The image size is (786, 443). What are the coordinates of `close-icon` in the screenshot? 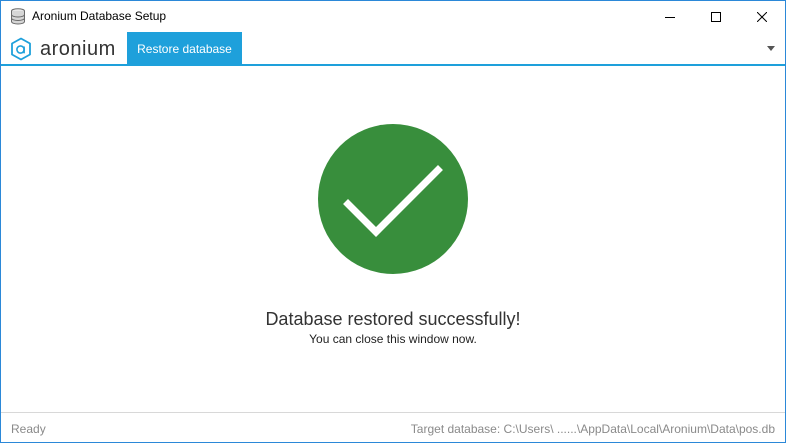 It's located at (762, 16).